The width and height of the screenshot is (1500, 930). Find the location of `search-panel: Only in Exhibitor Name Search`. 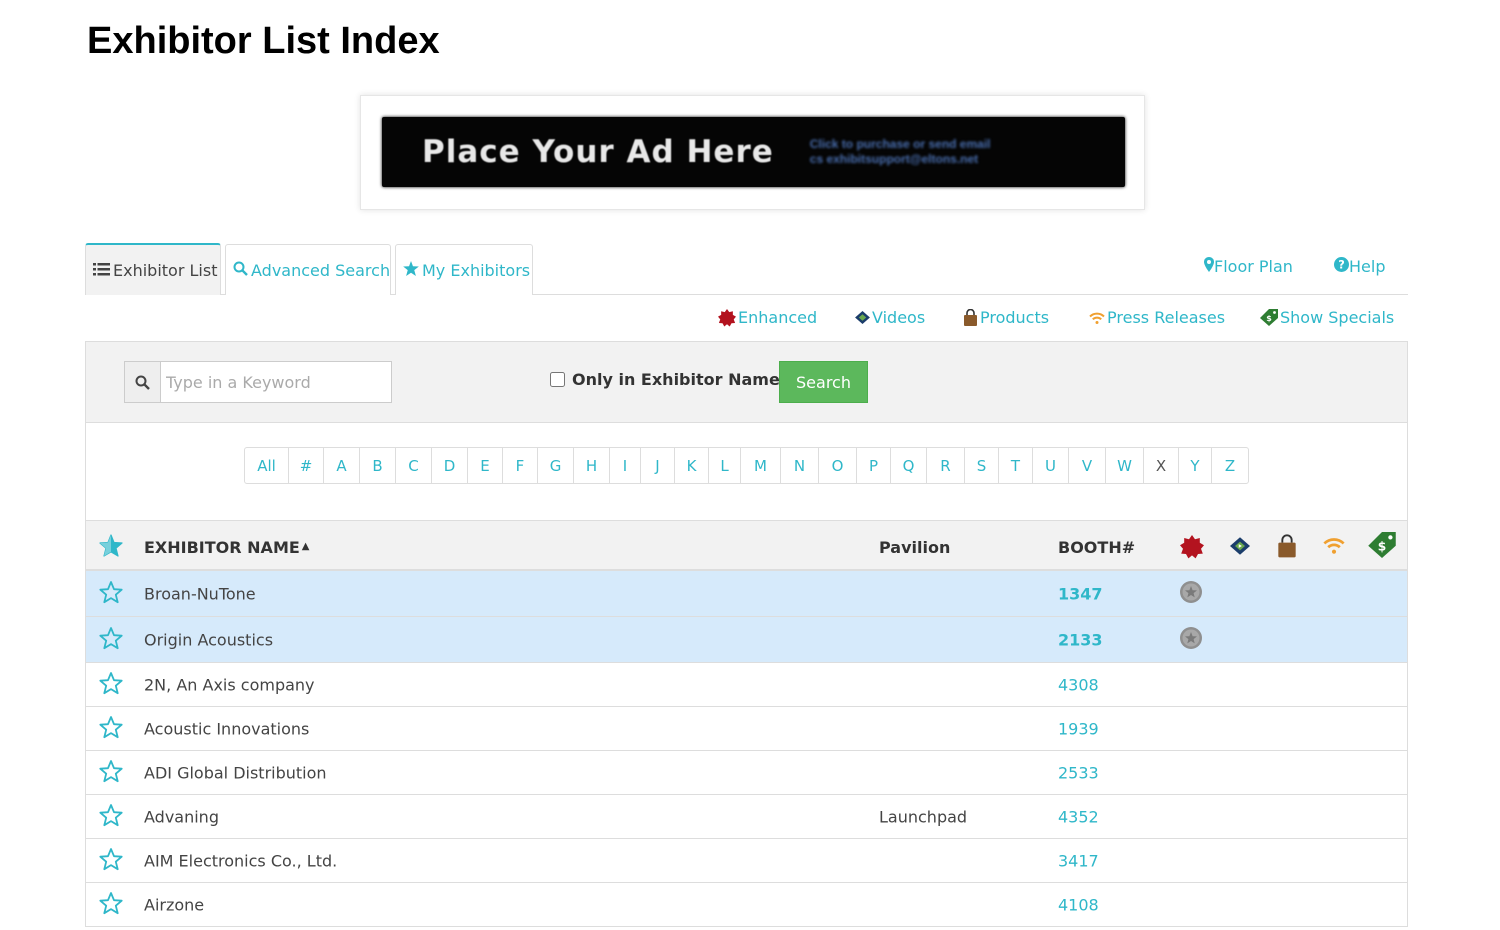

search-panel: Only in Exhibitor Name Search is located at coordinates (746, 382).